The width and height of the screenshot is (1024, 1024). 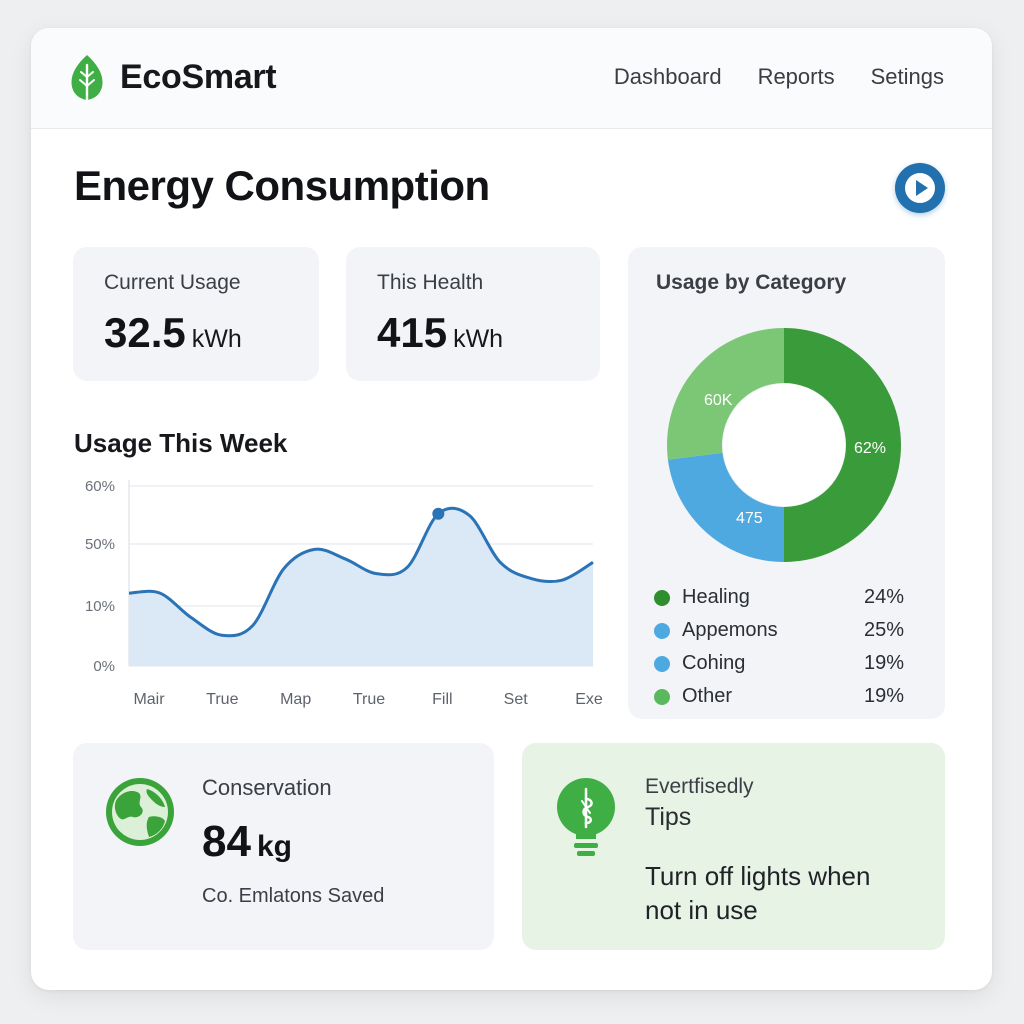 What do you see at coordinates (668, 817) in the screenshot?
I see `tips-title: Tips` at bounding box center [668, 817].